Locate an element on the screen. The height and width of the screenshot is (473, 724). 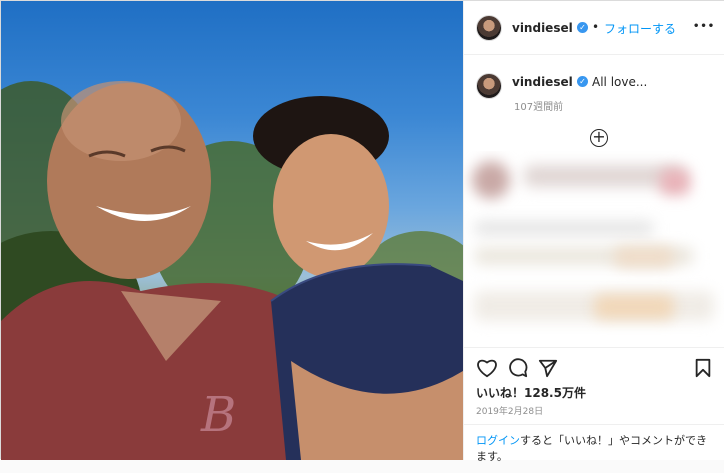
bookmark-icon is located at coordinates (703, 368).